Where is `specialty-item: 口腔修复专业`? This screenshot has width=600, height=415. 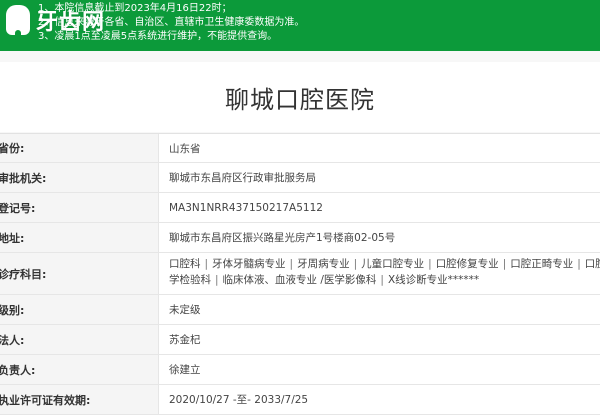
specialty-item: 口腔修复专业 is located at coordinates (467, 264).